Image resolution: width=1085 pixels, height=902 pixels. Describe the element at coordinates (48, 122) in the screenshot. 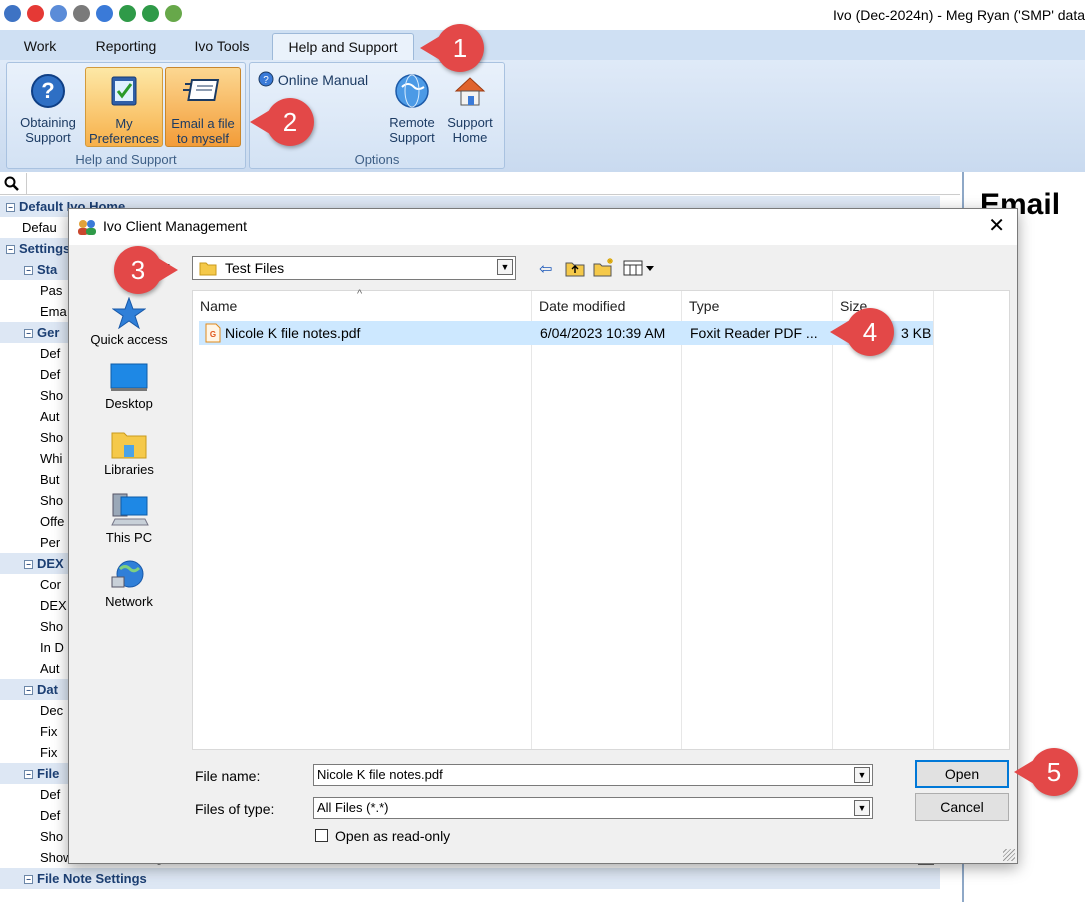

I see `obtaining-support-label-1: Obtaining` at that location.